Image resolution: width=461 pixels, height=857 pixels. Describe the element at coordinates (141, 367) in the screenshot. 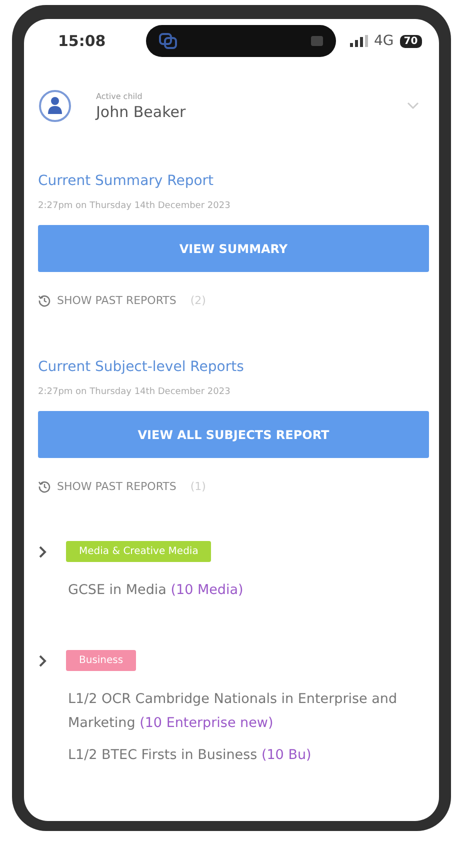

I see `section-title: Current Subject-level Reports` at that location.